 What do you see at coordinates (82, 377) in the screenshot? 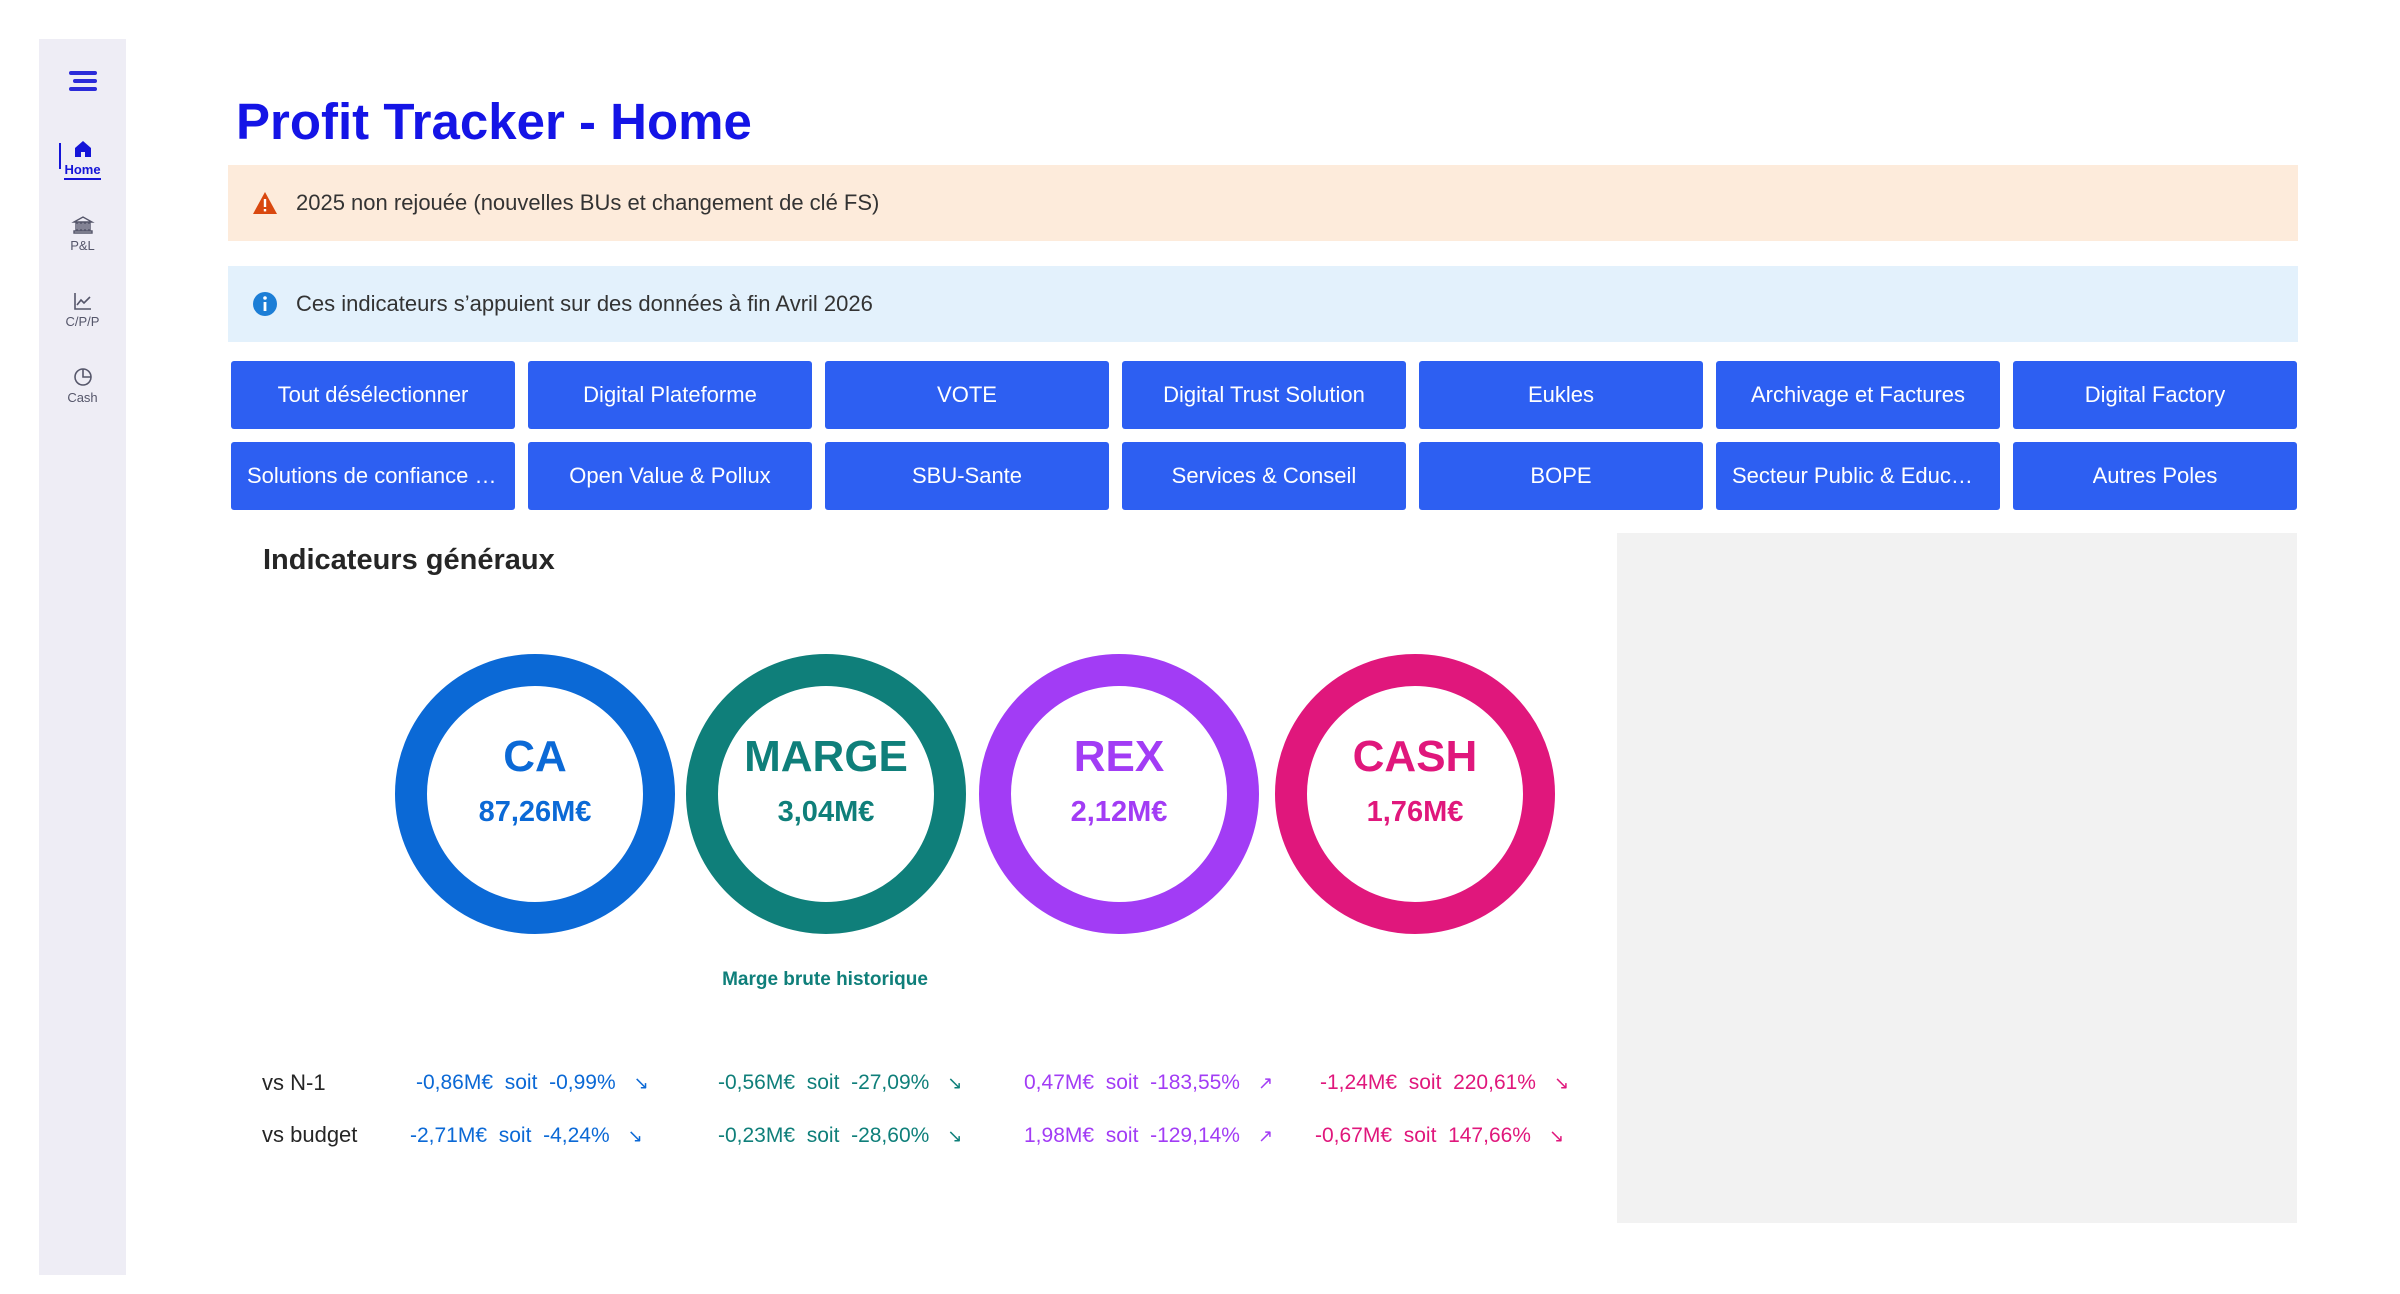
I see `pie-chart-icon` at bounding box center [82, 377].